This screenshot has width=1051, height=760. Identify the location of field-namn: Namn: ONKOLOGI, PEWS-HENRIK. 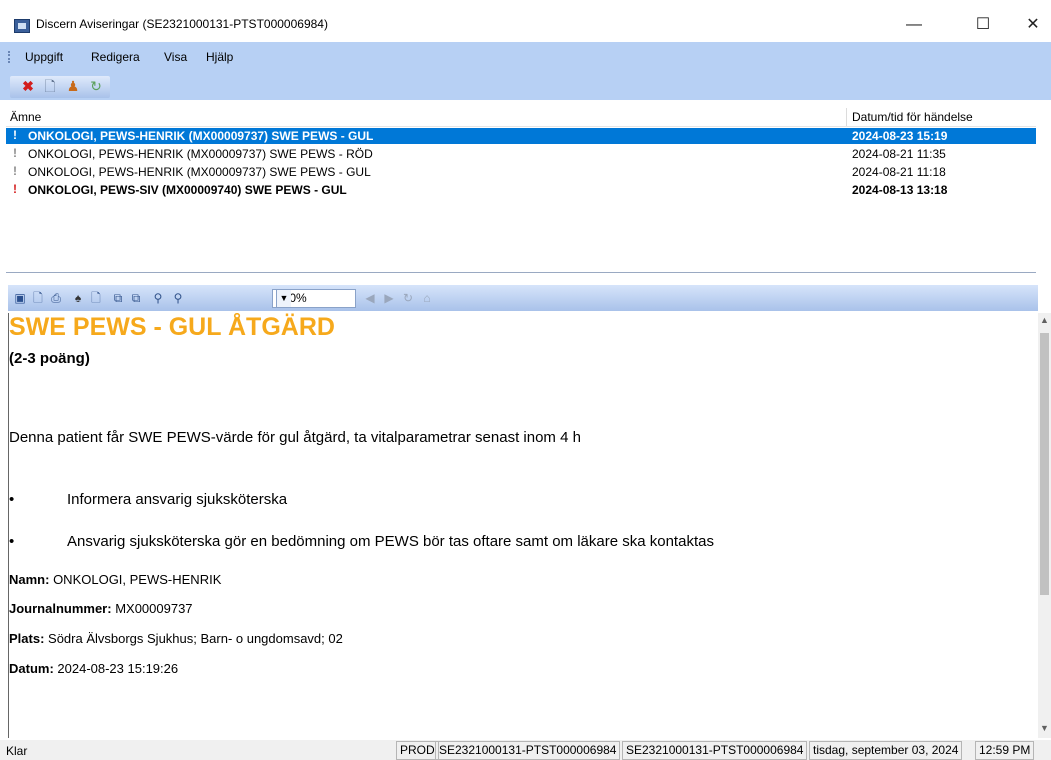
(115, 579).